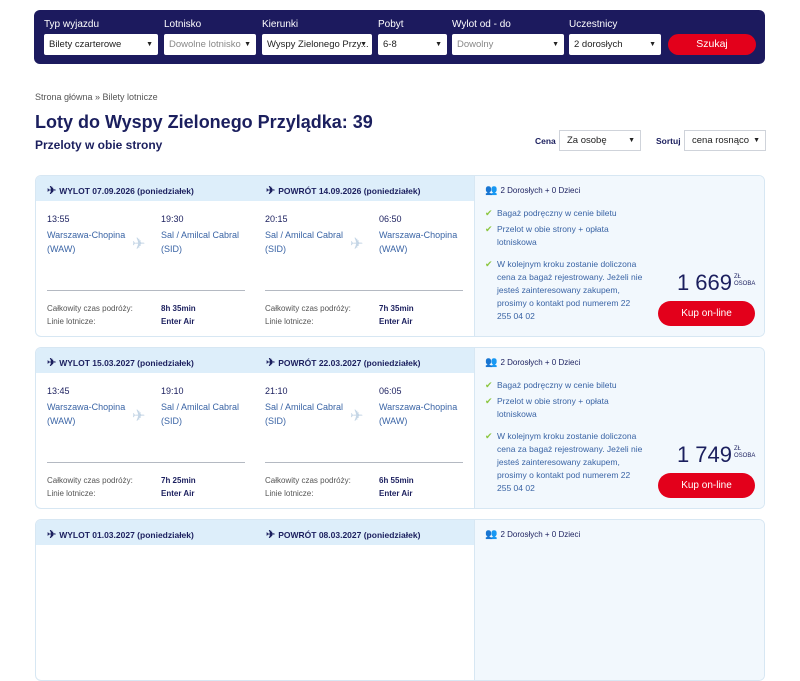 The height and width of the screenshot is (681, 800). I want to click on price-mode-select: Za osobę ▼, so click(600, 140).